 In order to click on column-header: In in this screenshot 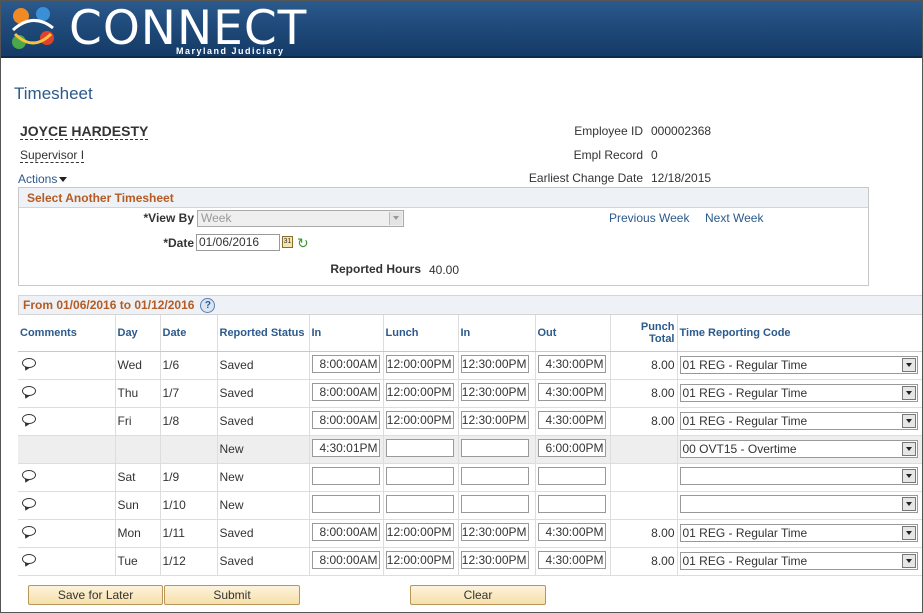, I will do `click(346, 333)`.